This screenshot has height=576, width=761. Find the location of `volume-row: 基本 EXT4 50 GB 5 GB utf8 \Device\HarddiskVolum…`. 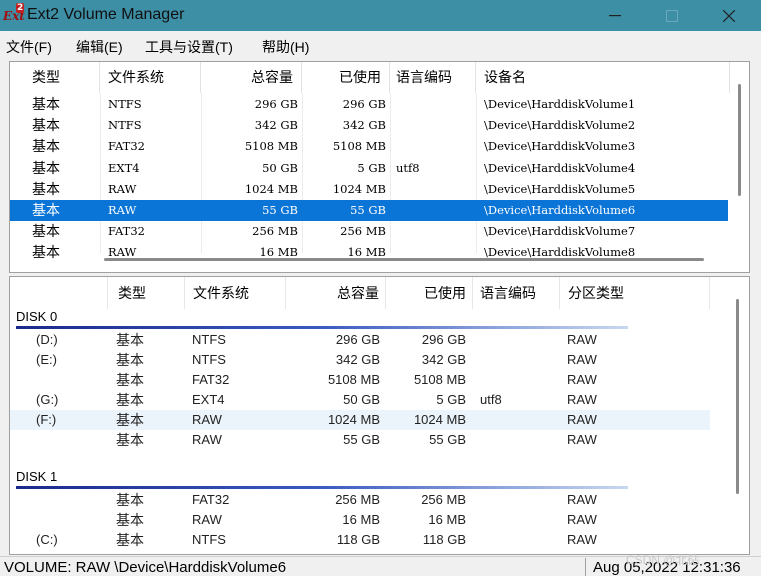

volume-row: 基本 EXT4 50 GB 5 GB utf8 \Device\HarddiskVolum… is located at coordinates (369, 168).